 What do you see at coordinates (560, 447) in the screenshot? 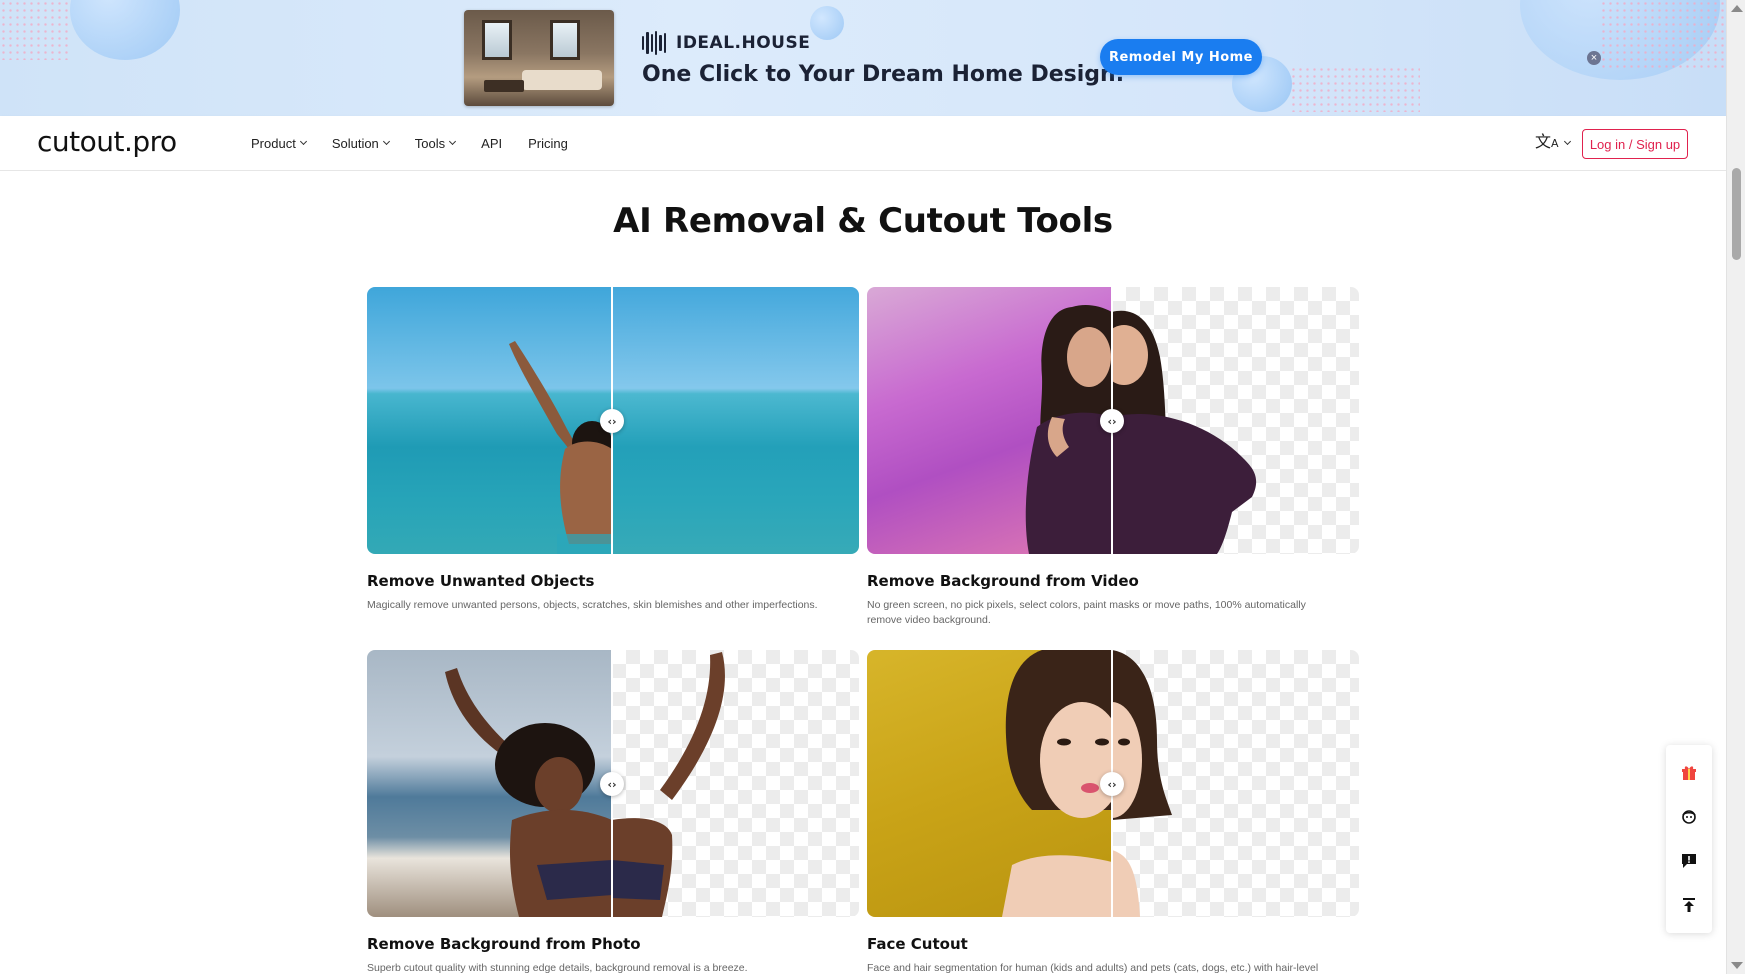
I see `swimmer-figure` at bounding box center [560, 447].